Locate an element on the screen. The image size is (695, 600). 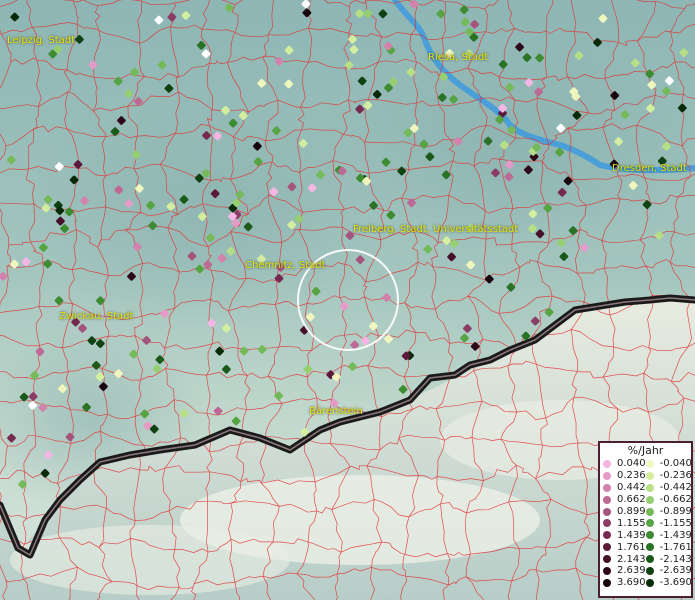
legend-entry: -2.143 is located at coordinates (668, 559).